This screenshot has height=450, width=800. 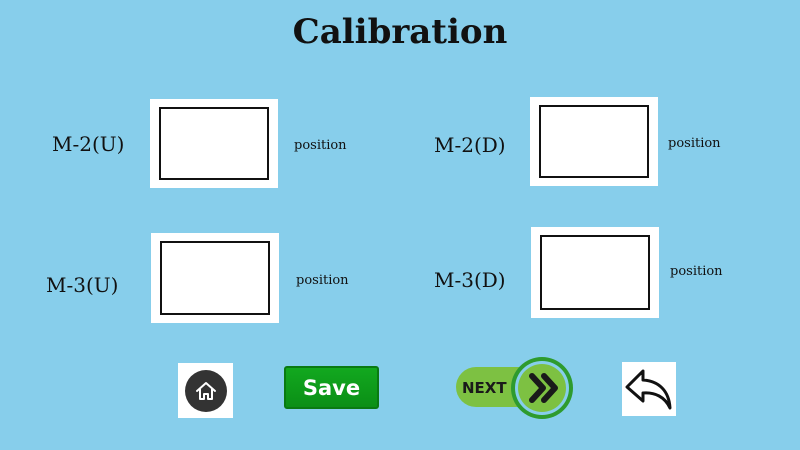 I want to click on m3u-position-input, so click(x=215, y=278).